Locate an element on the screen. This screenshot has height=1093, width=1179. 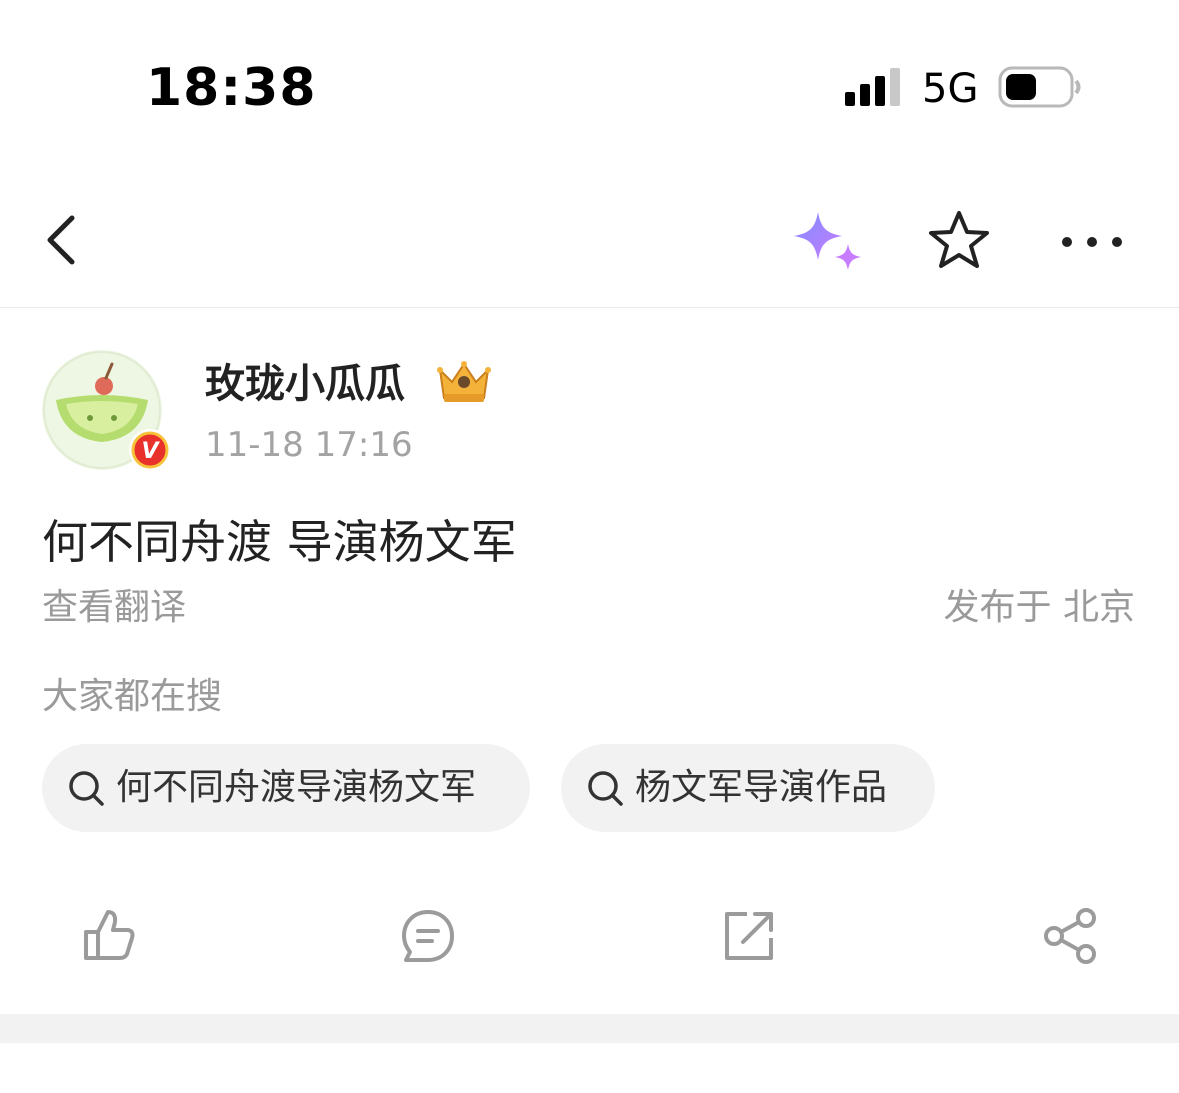
battery-icon is located at coordinates (1039, 87).